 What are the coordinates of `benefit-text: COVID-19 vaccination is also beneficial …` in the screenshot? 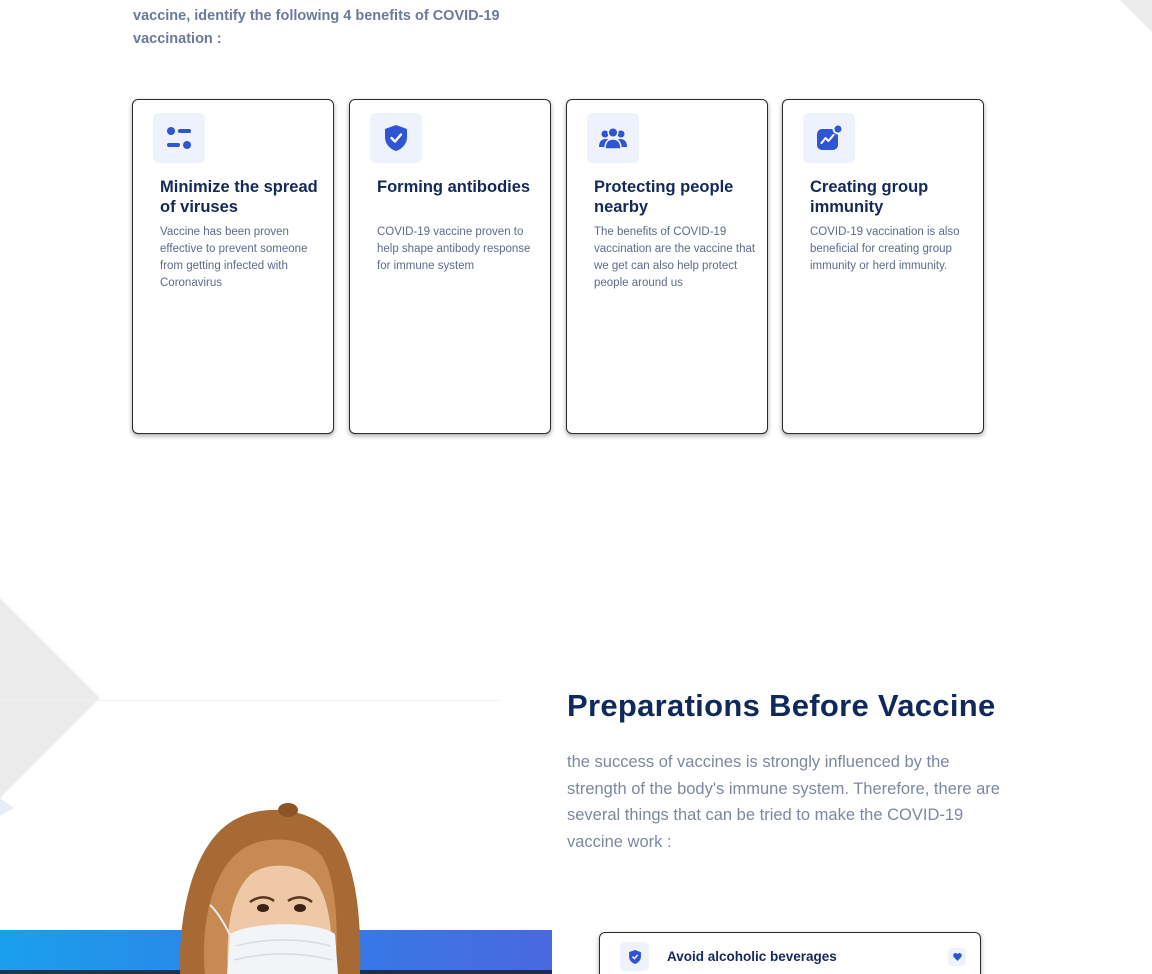 It's located at (885, 249).